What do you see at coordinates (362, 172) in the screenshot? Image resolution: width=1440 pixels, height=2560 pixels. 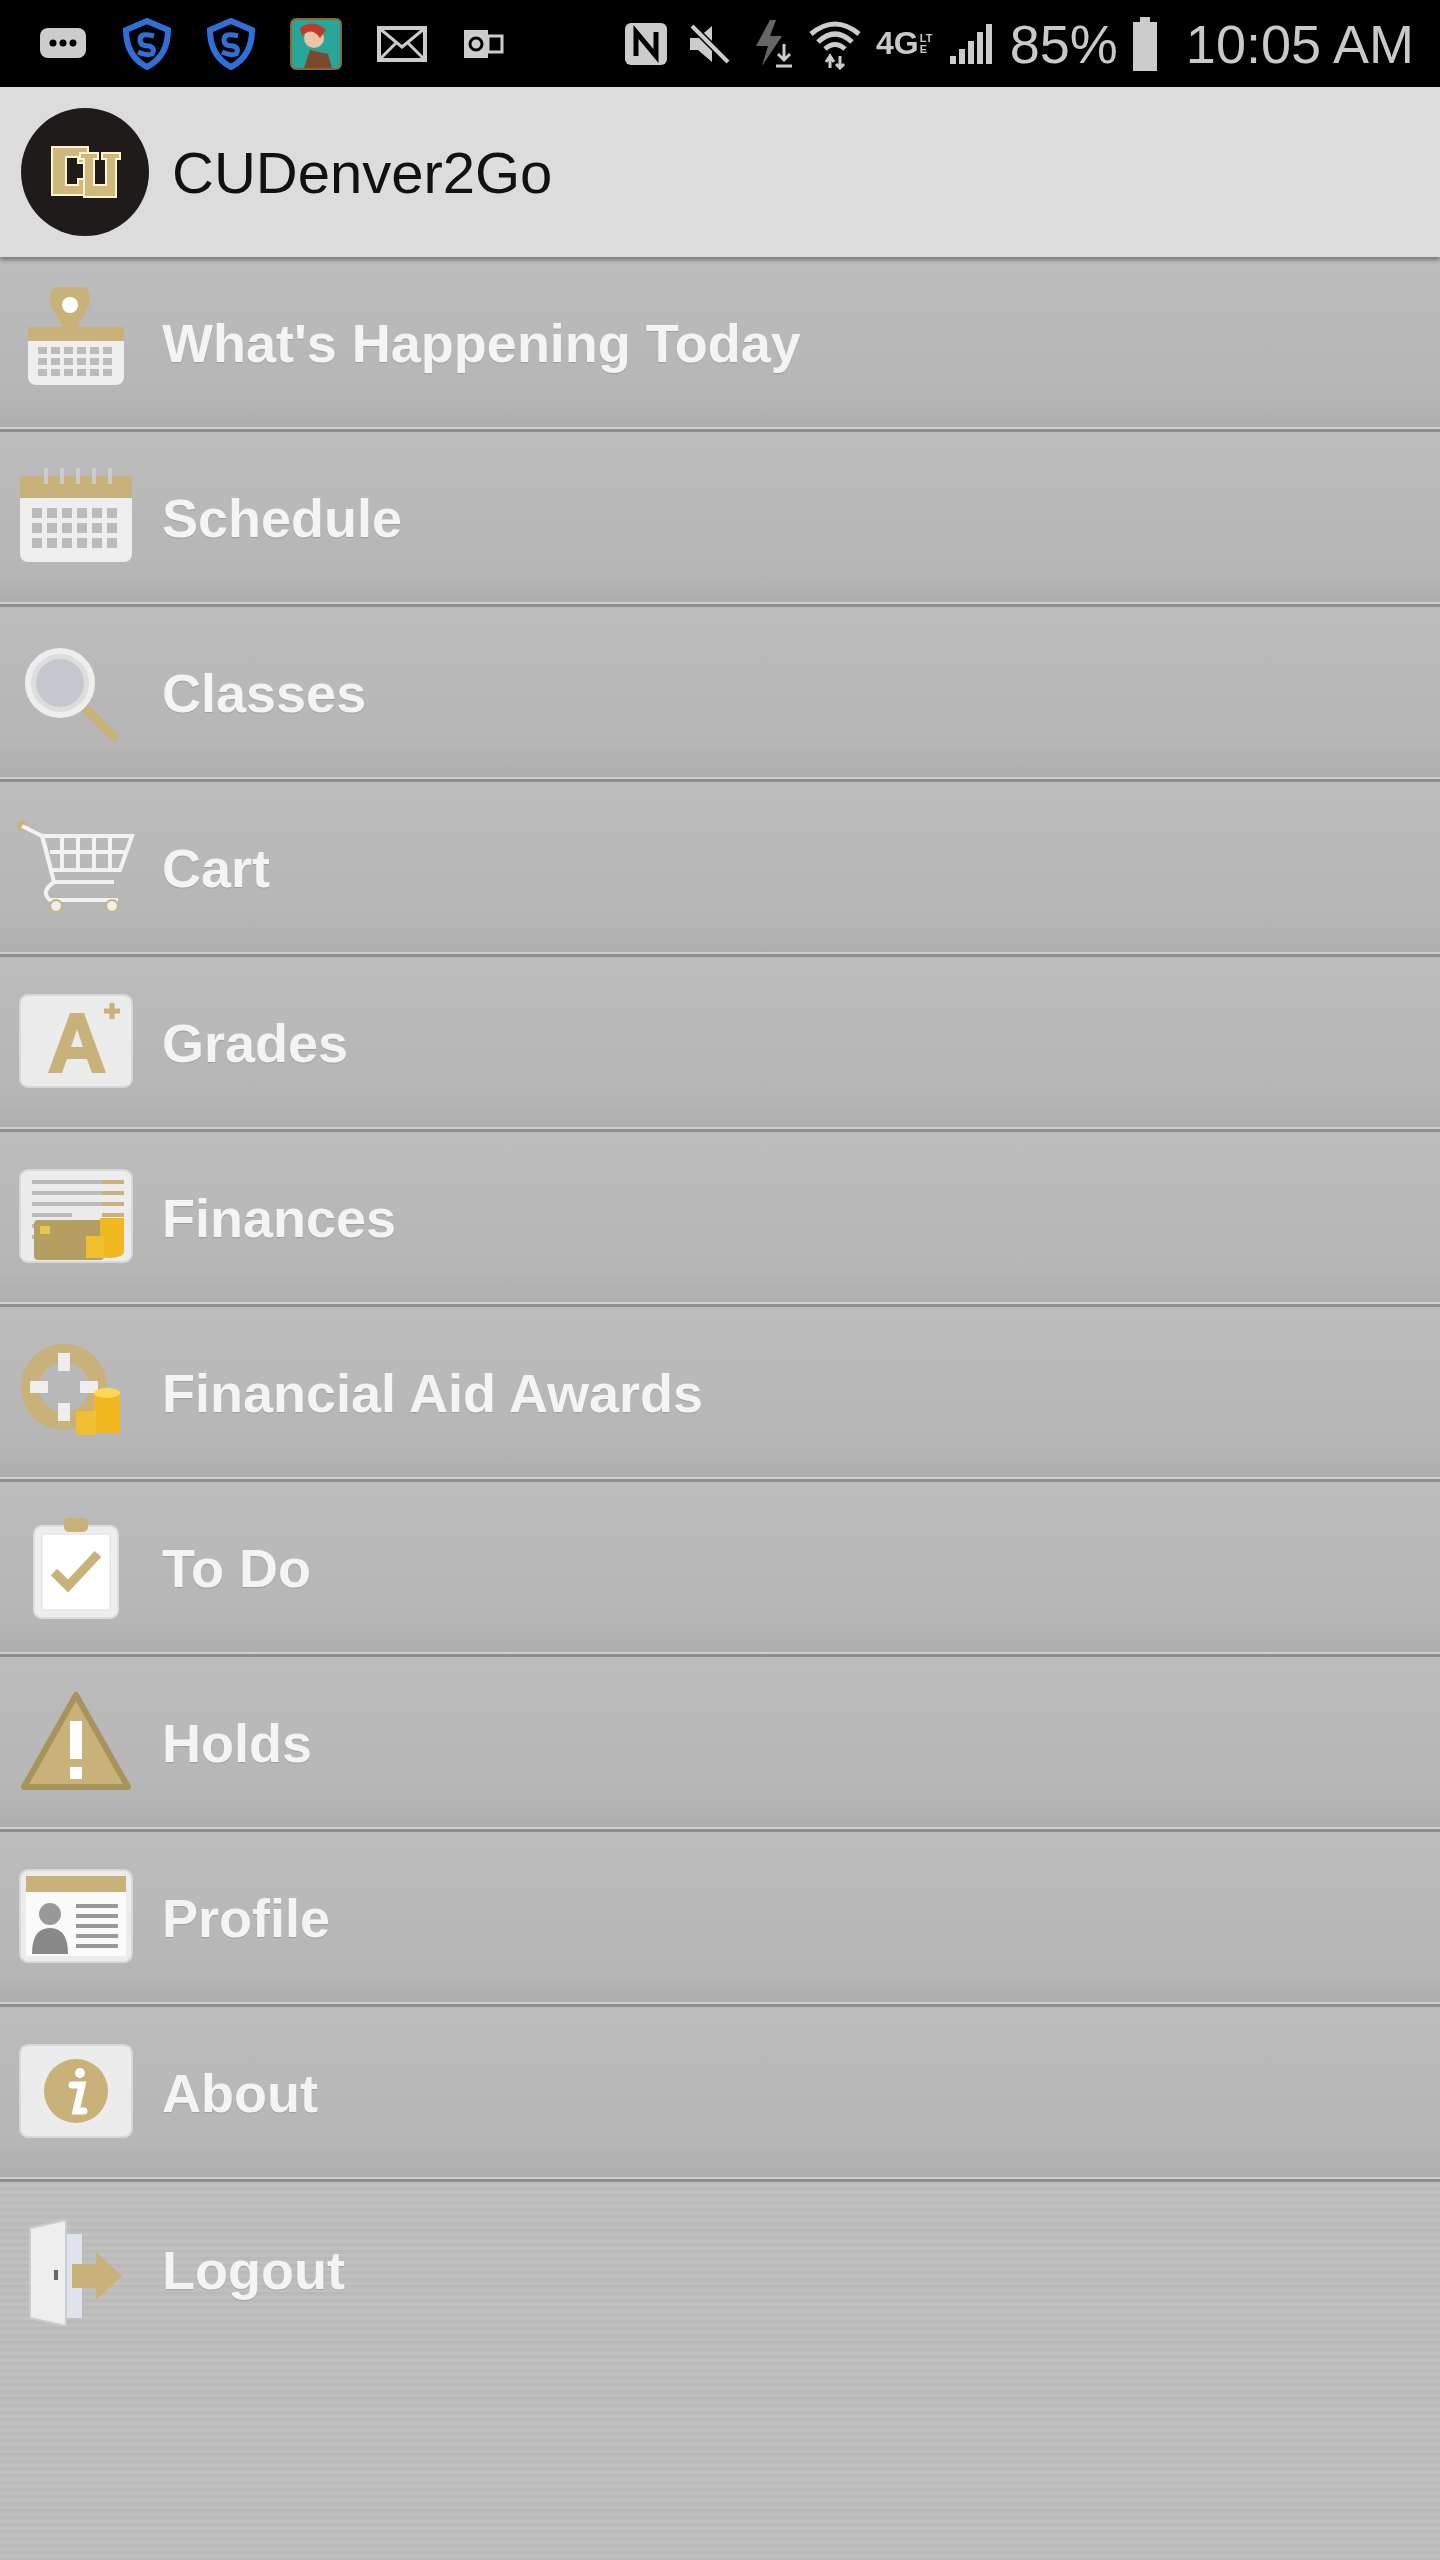 I see `app-title: CUDenver2Go` at bounding box center [362, 172].